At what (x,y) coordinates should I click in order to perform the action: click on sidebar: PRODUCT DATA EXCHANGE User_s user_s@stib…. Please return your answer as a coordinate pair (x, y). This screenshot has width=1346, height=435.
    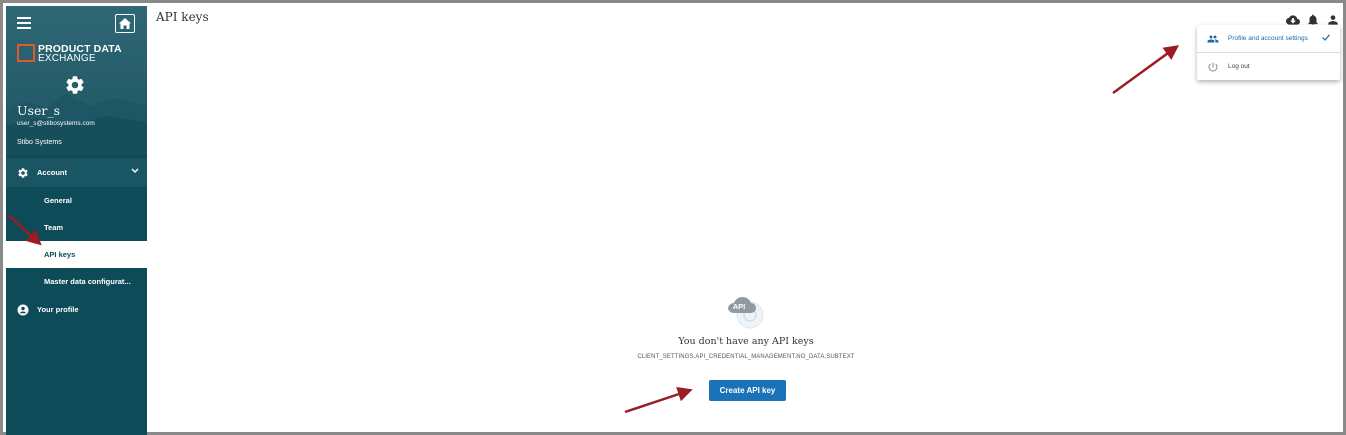
    Looking at the image, I should click on (76, 220).